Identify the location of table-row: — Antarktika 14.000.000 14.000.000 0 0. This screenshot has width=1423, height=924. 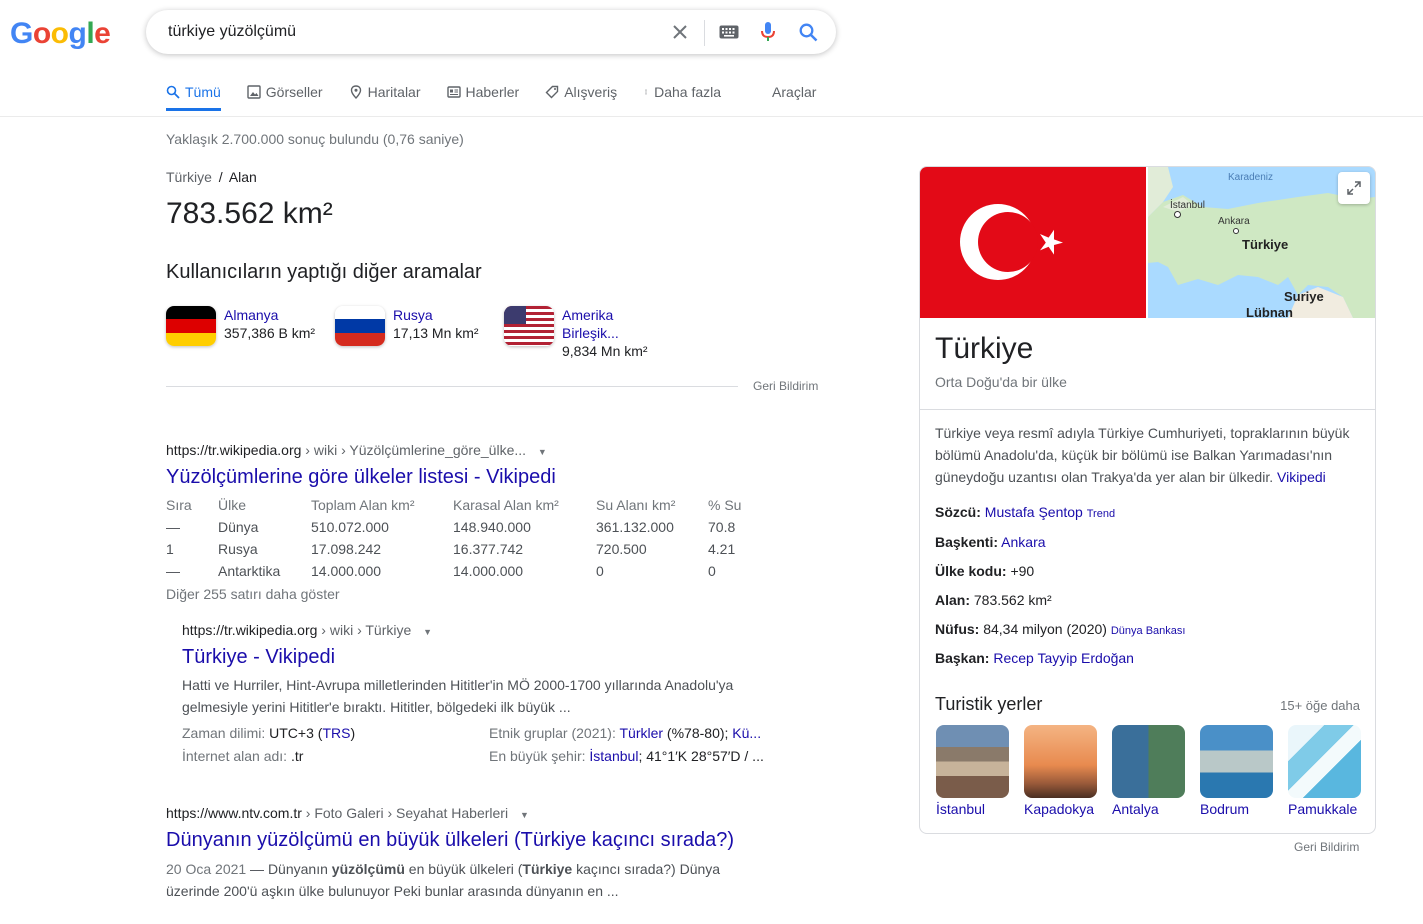
(441, 571).